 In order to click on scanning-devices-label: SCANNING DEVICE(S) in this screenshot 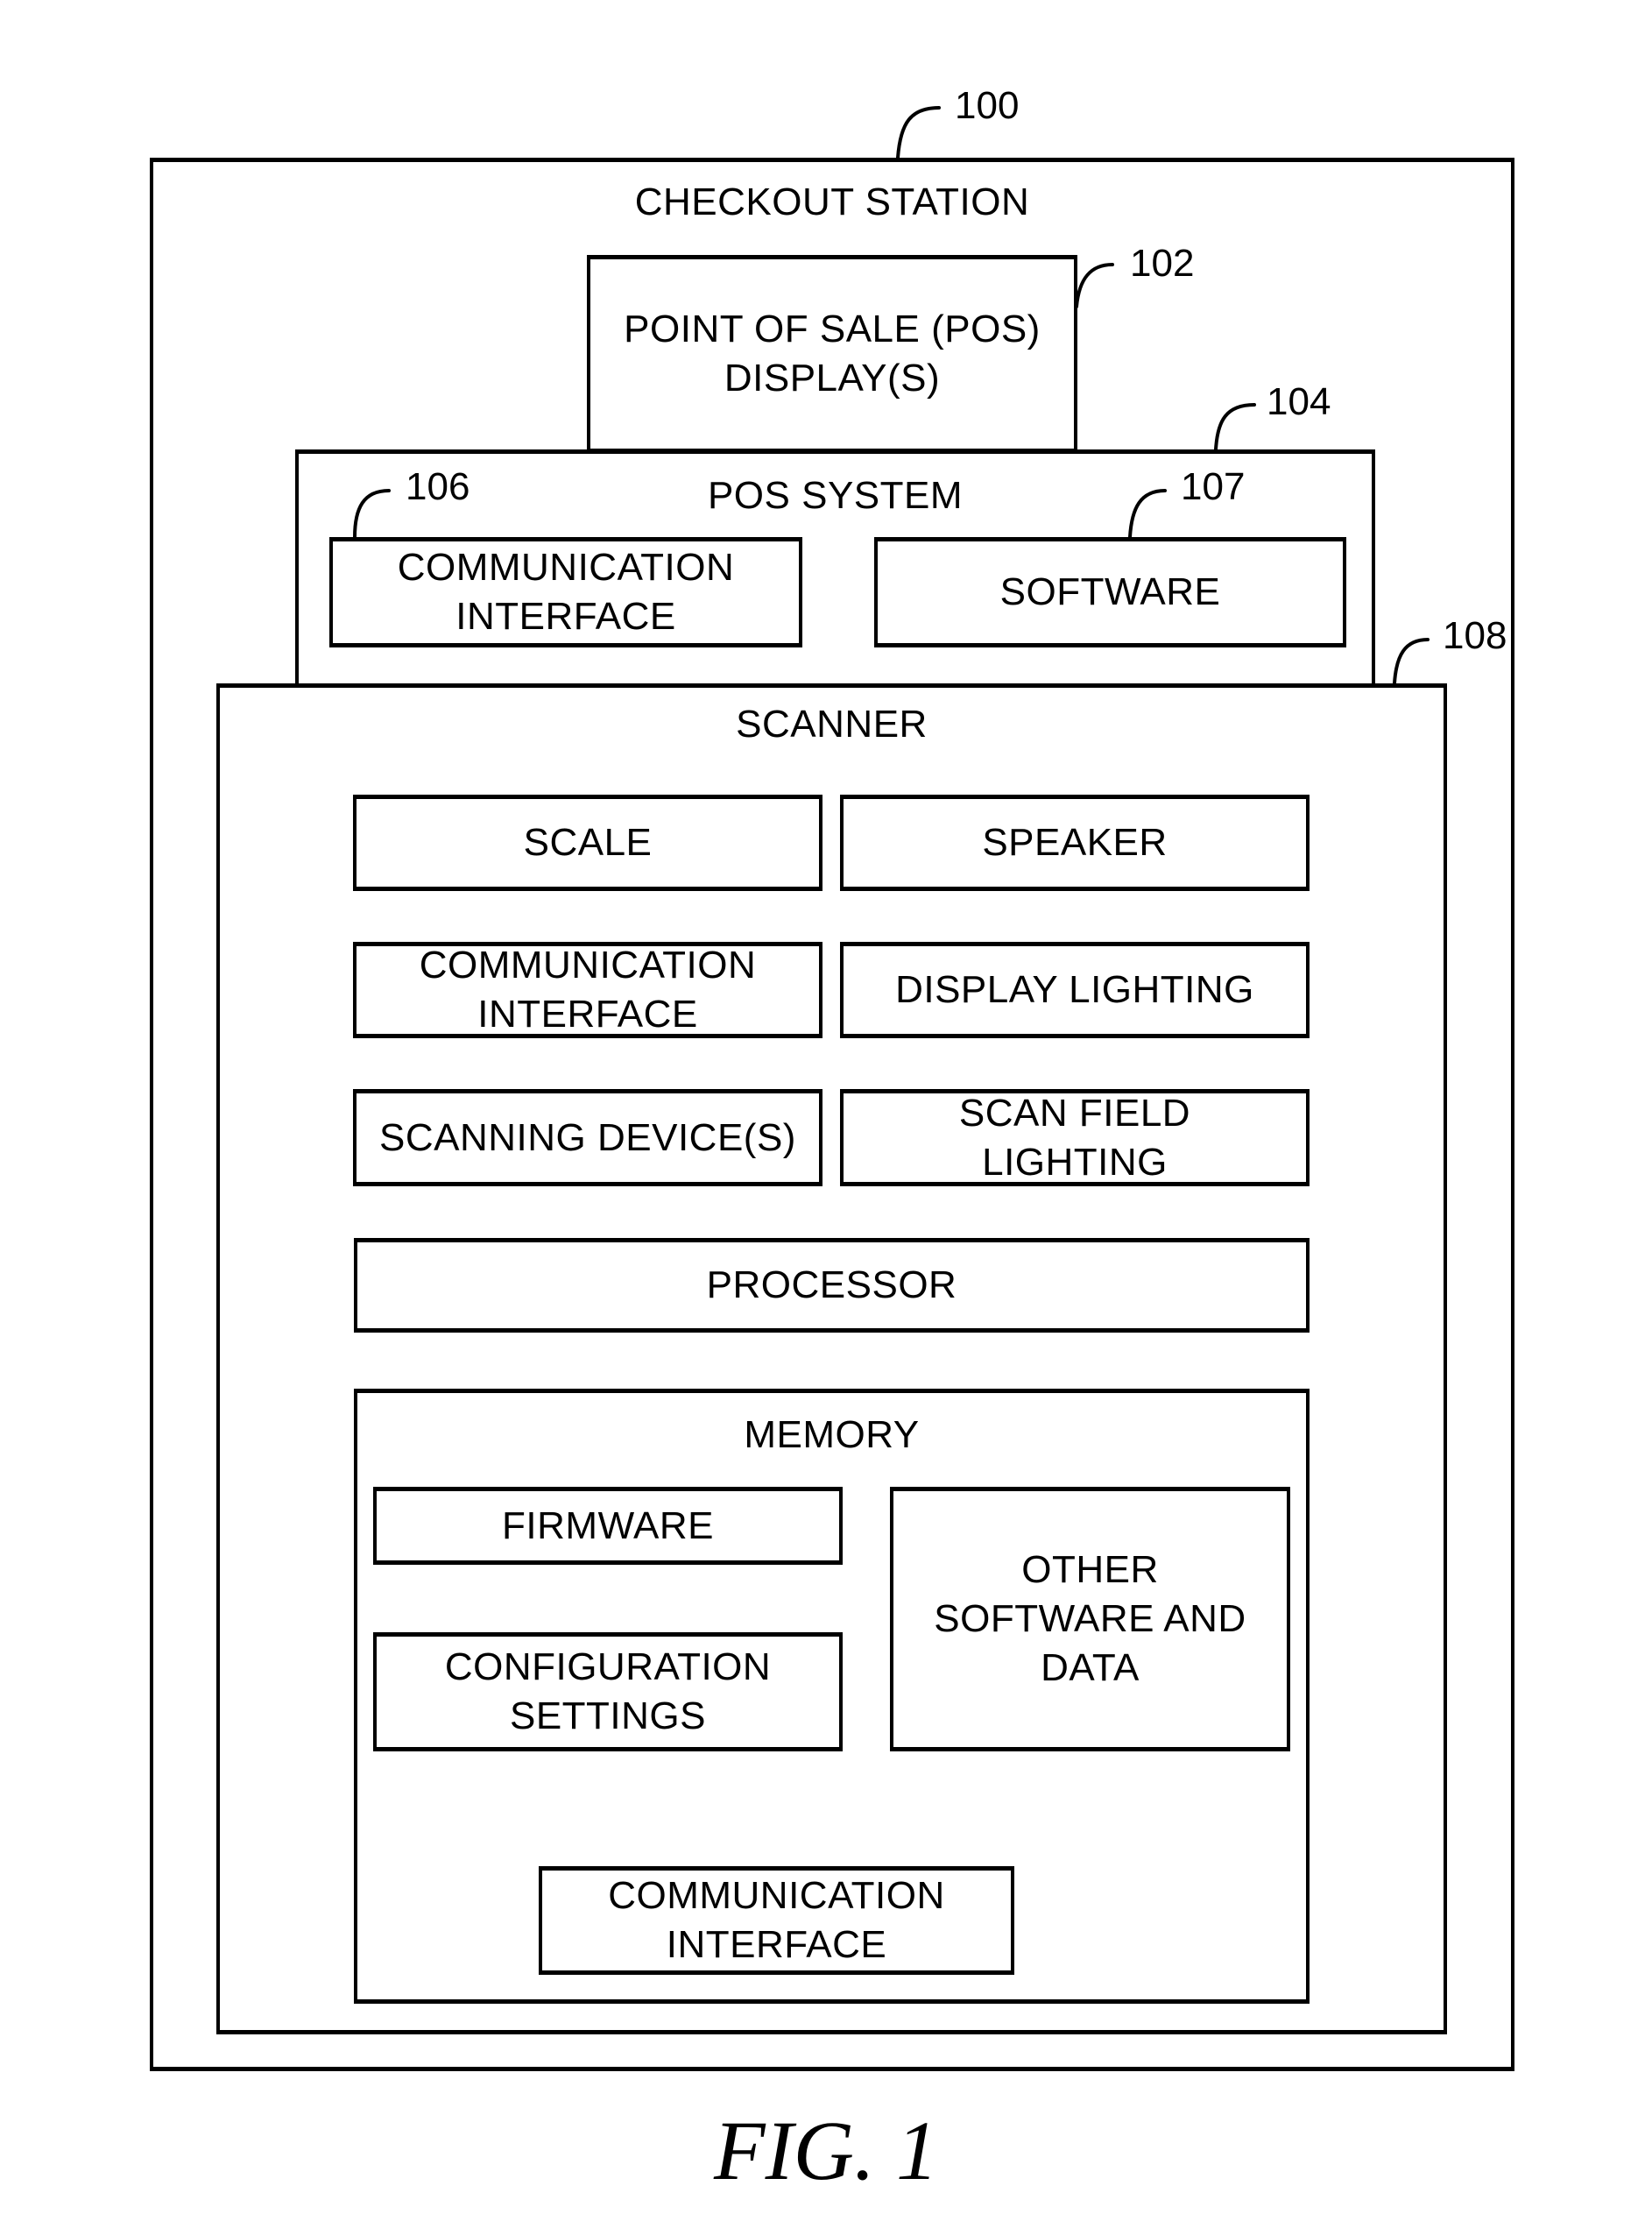, I will do `click(587, 1137)`.